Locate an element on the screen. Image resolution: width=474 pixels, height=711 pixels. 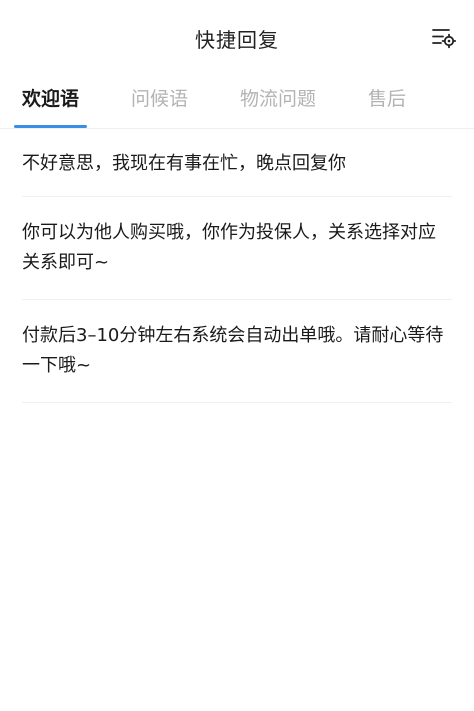
tab-label: 售后 is located at coordinates (387, 99).